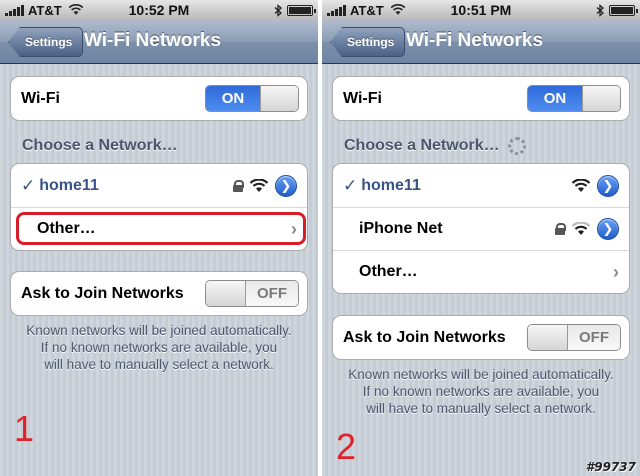  I want to click on status-bar: AT&T 10:51 PM, so click(481, 10).